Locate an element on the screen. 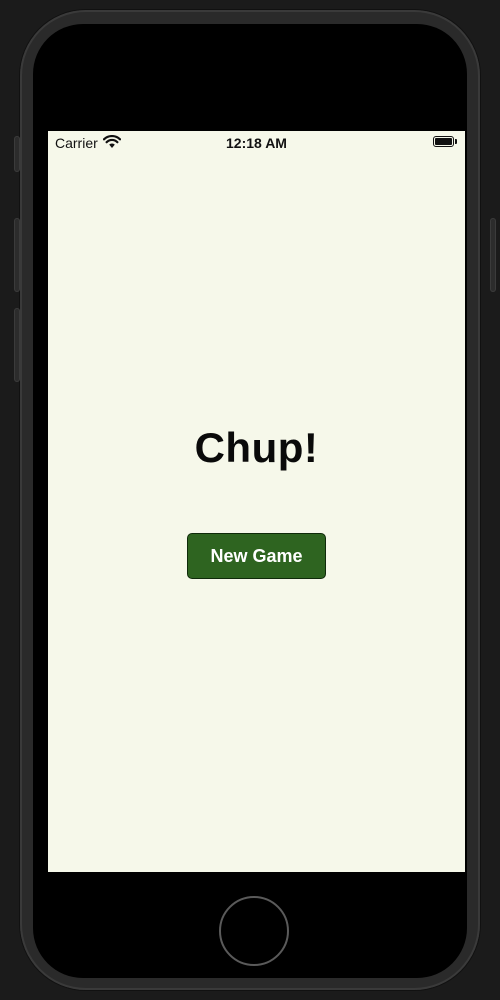  app-title: Chup! is located at coordinates (256, 447).